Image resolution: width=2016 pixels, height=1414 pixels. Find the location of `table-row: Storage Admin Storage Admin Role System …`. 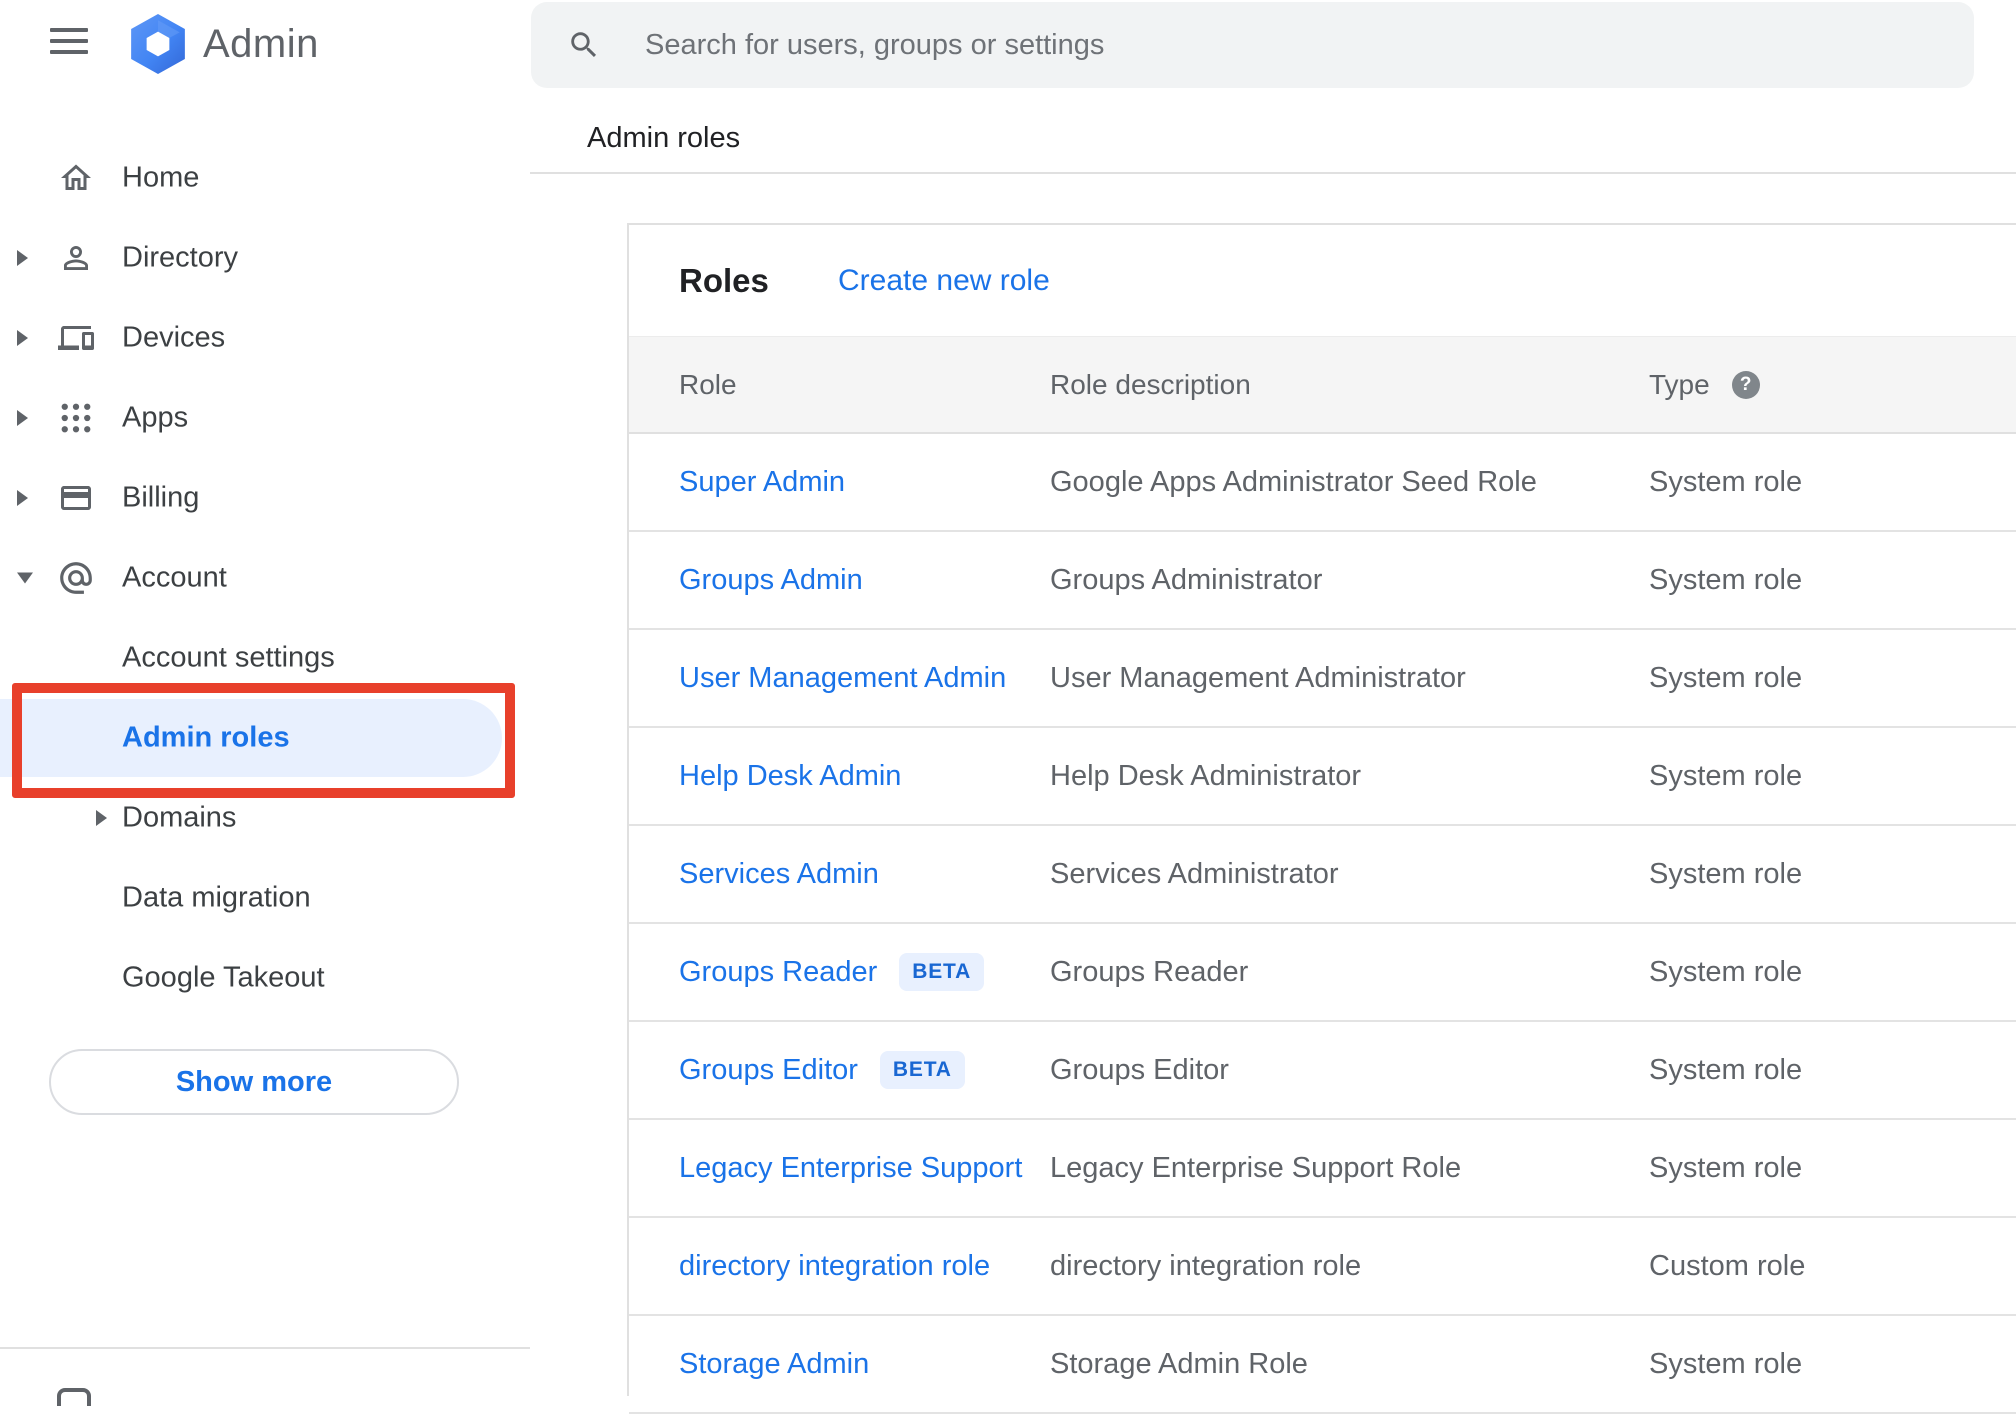

table-row: Storage Admin Storage Admin Role System … is located at coordinates (1322, 1365).